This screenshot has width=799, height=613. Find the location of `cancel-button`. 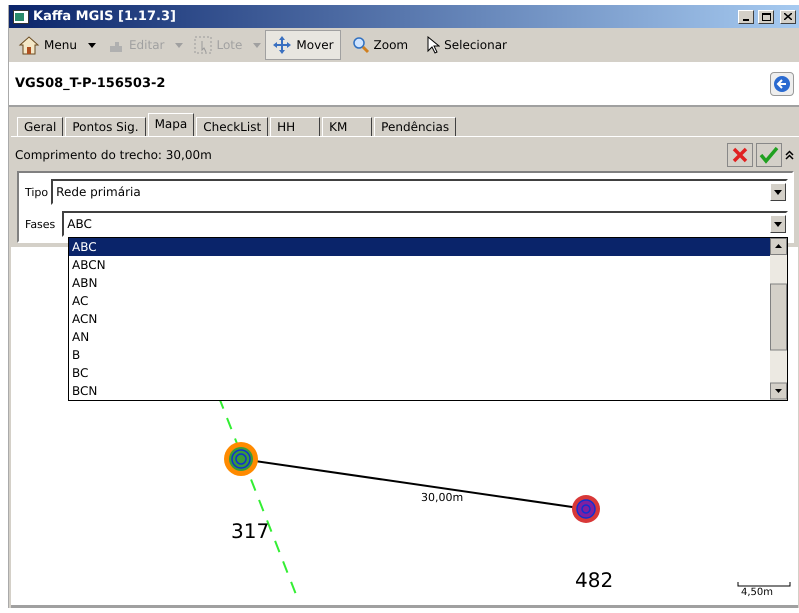

cancel-button is located at coordinates (740, 155).